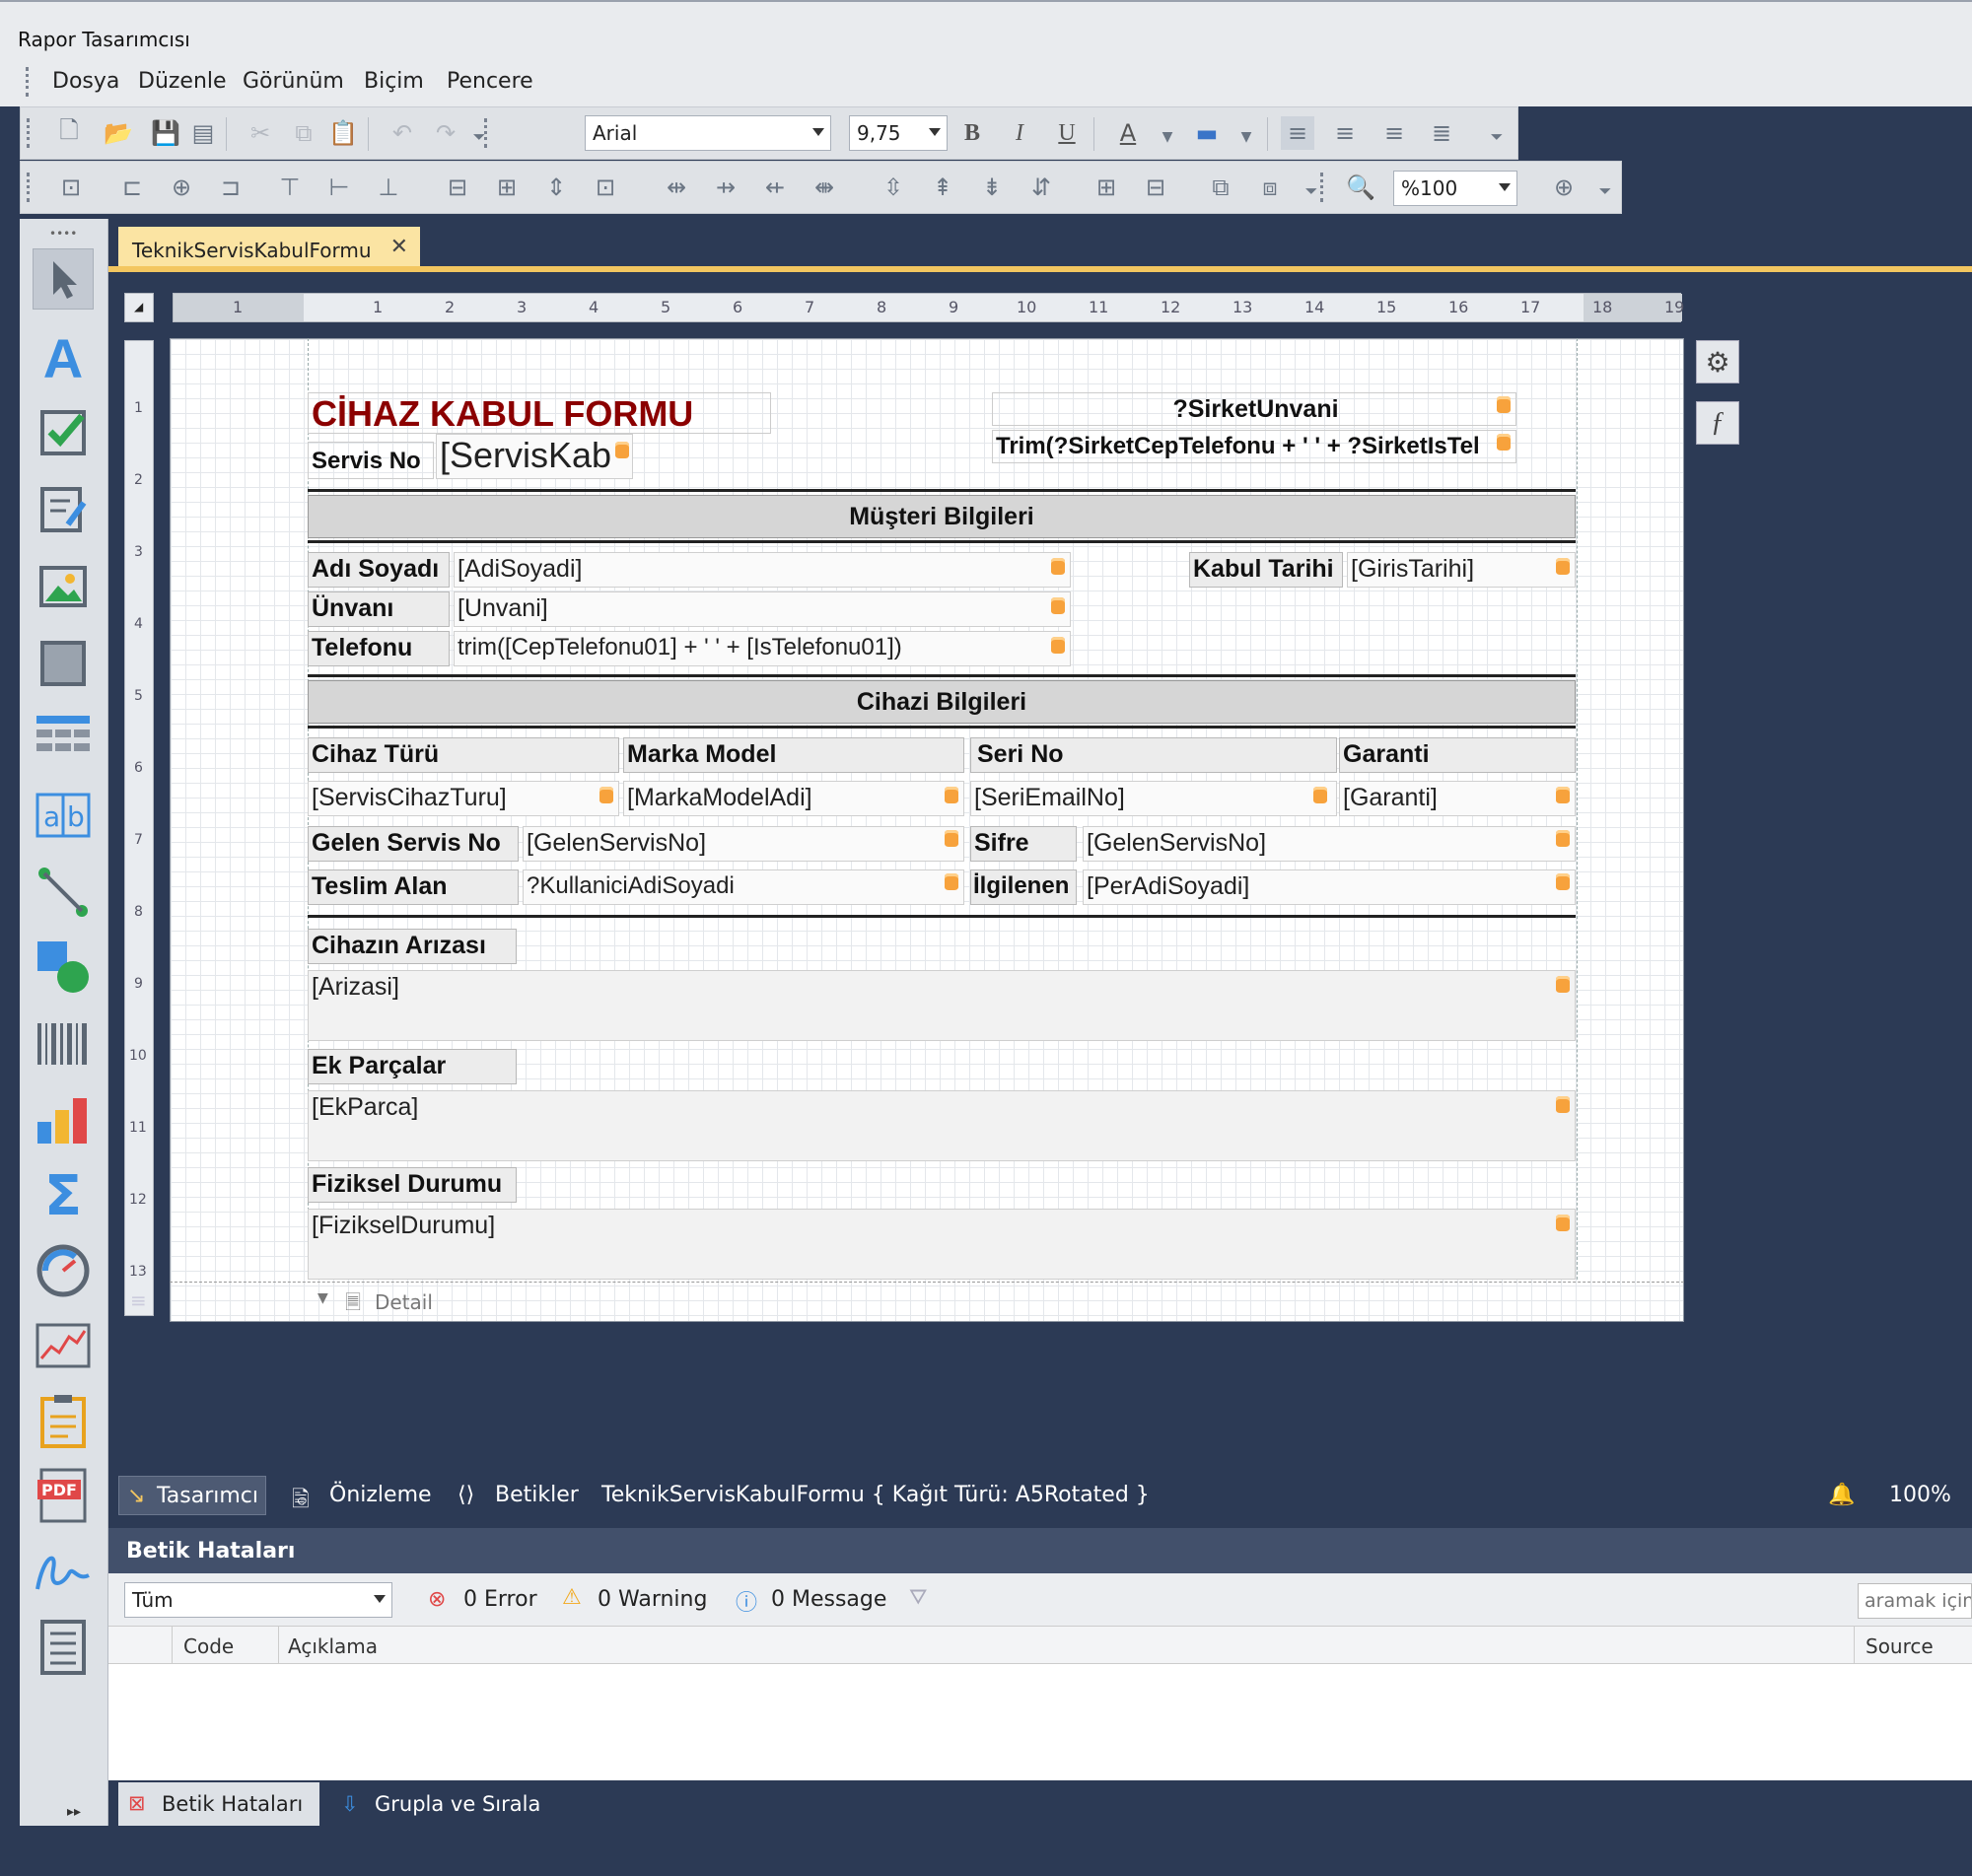  What do you see at coordinates (181, 187) in the screenshot?
I see `align-centers-icon: ⊕` at bounding box center [181, 187].